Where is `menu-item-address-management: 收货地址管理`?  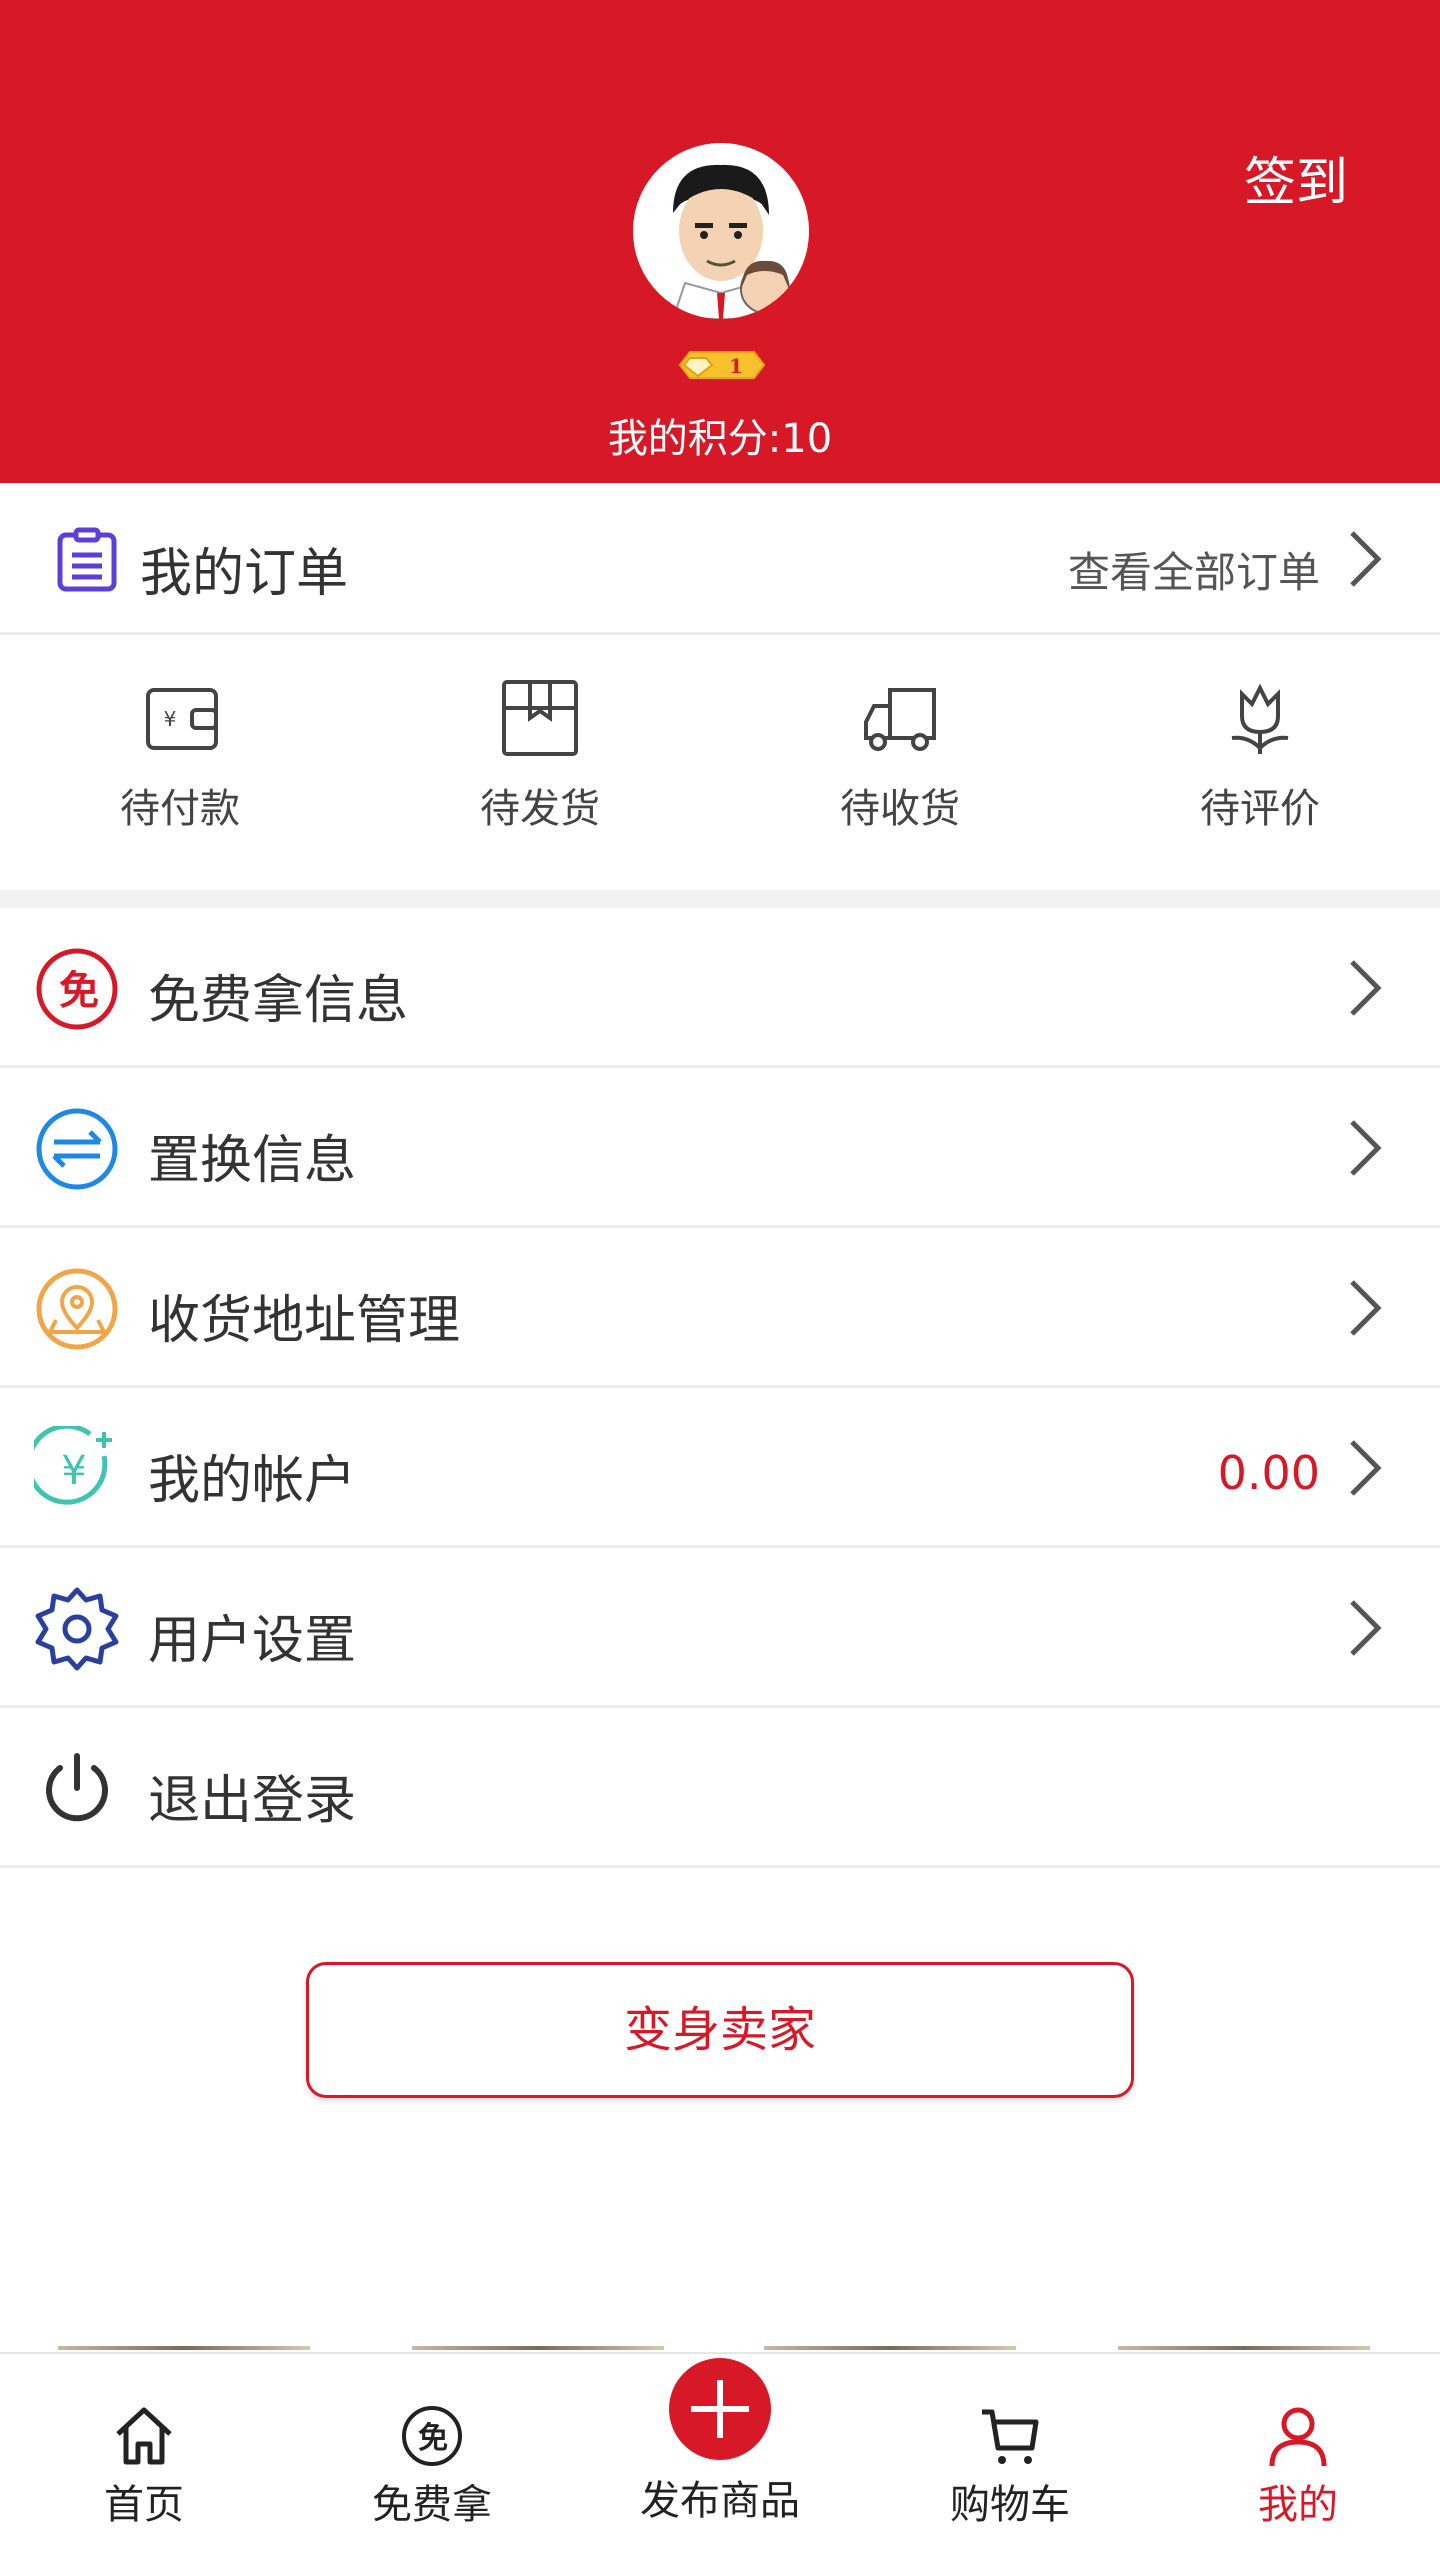 menu-item-address-management: 收货地址管理 is located at coordinates (720, 1308).